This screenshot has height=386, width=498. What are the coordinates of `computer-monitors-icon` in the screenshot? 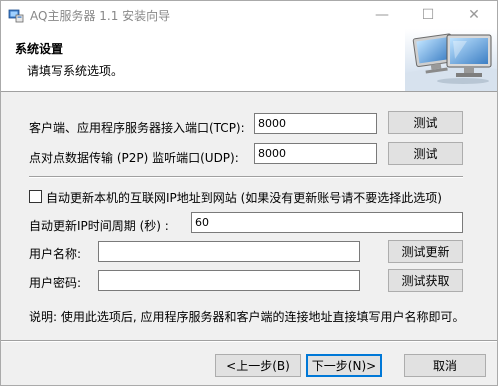 It's located at (451, 60).